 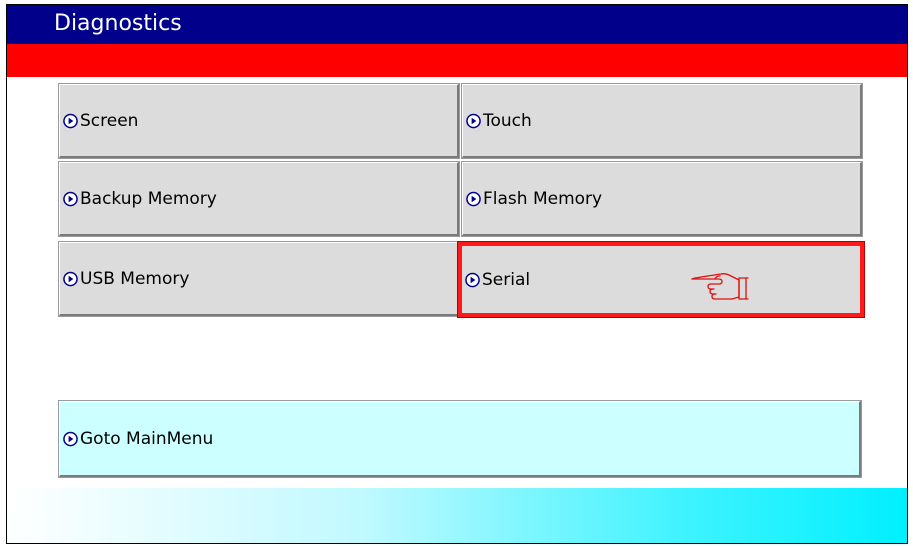 What do you see at coordinates (457, 24) in the screenshot?
I see `title-bar: Diagnostics` at bounding box center [457, 24].